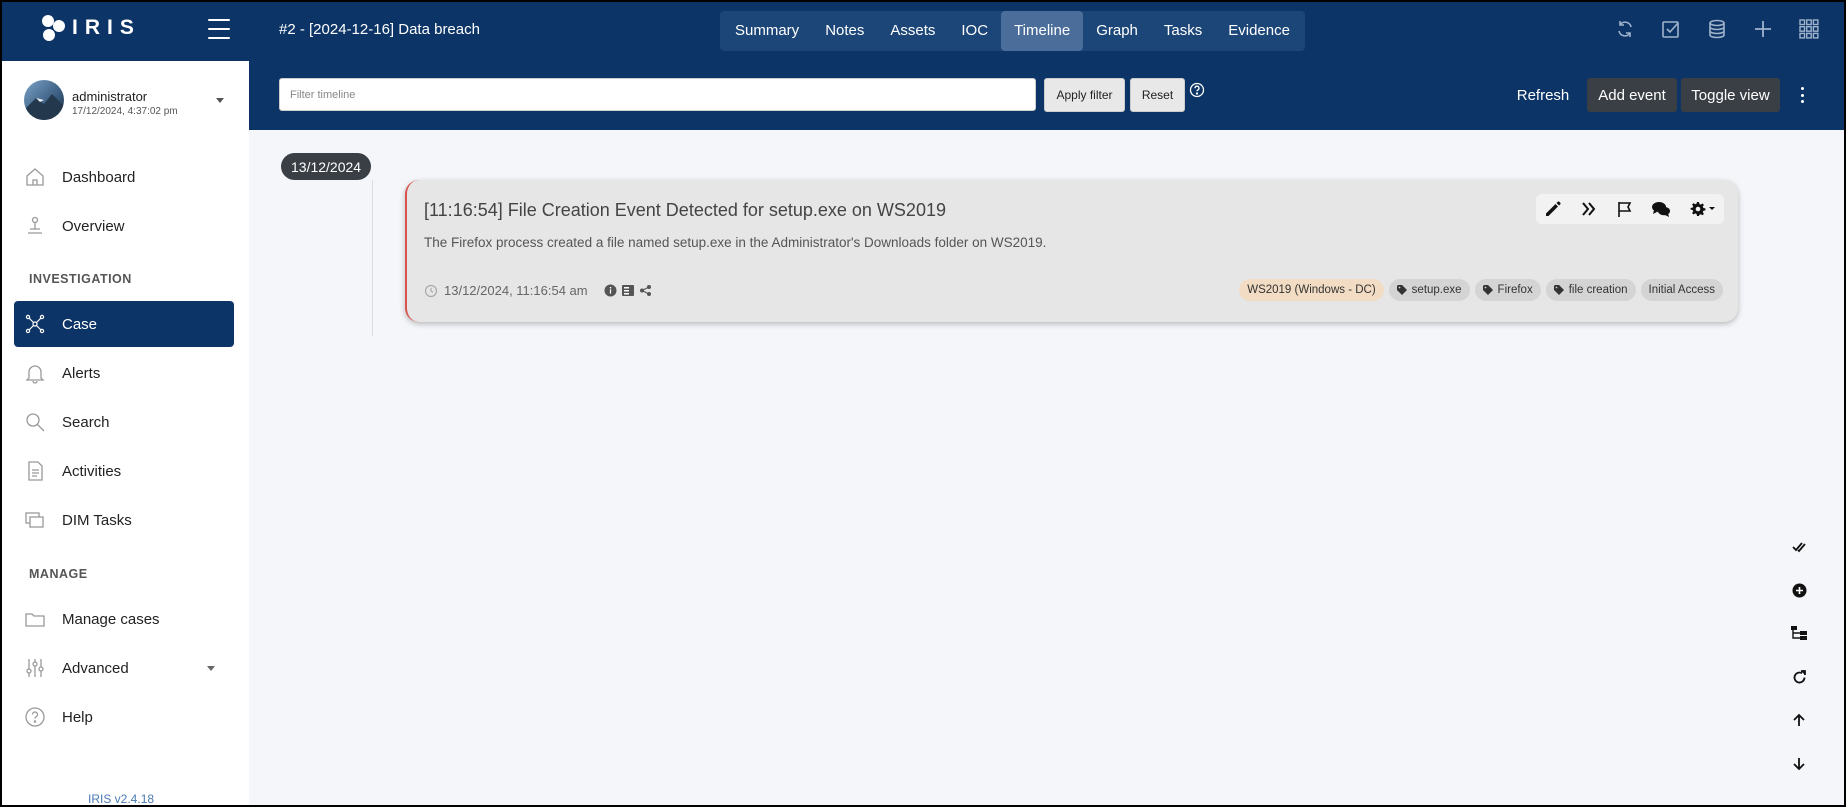 This screenshot has height=807, width=1846. What do you see at coordinates (35, 620) in the screenshot?
I see `folder-icon` at bounding box center [35, 620].